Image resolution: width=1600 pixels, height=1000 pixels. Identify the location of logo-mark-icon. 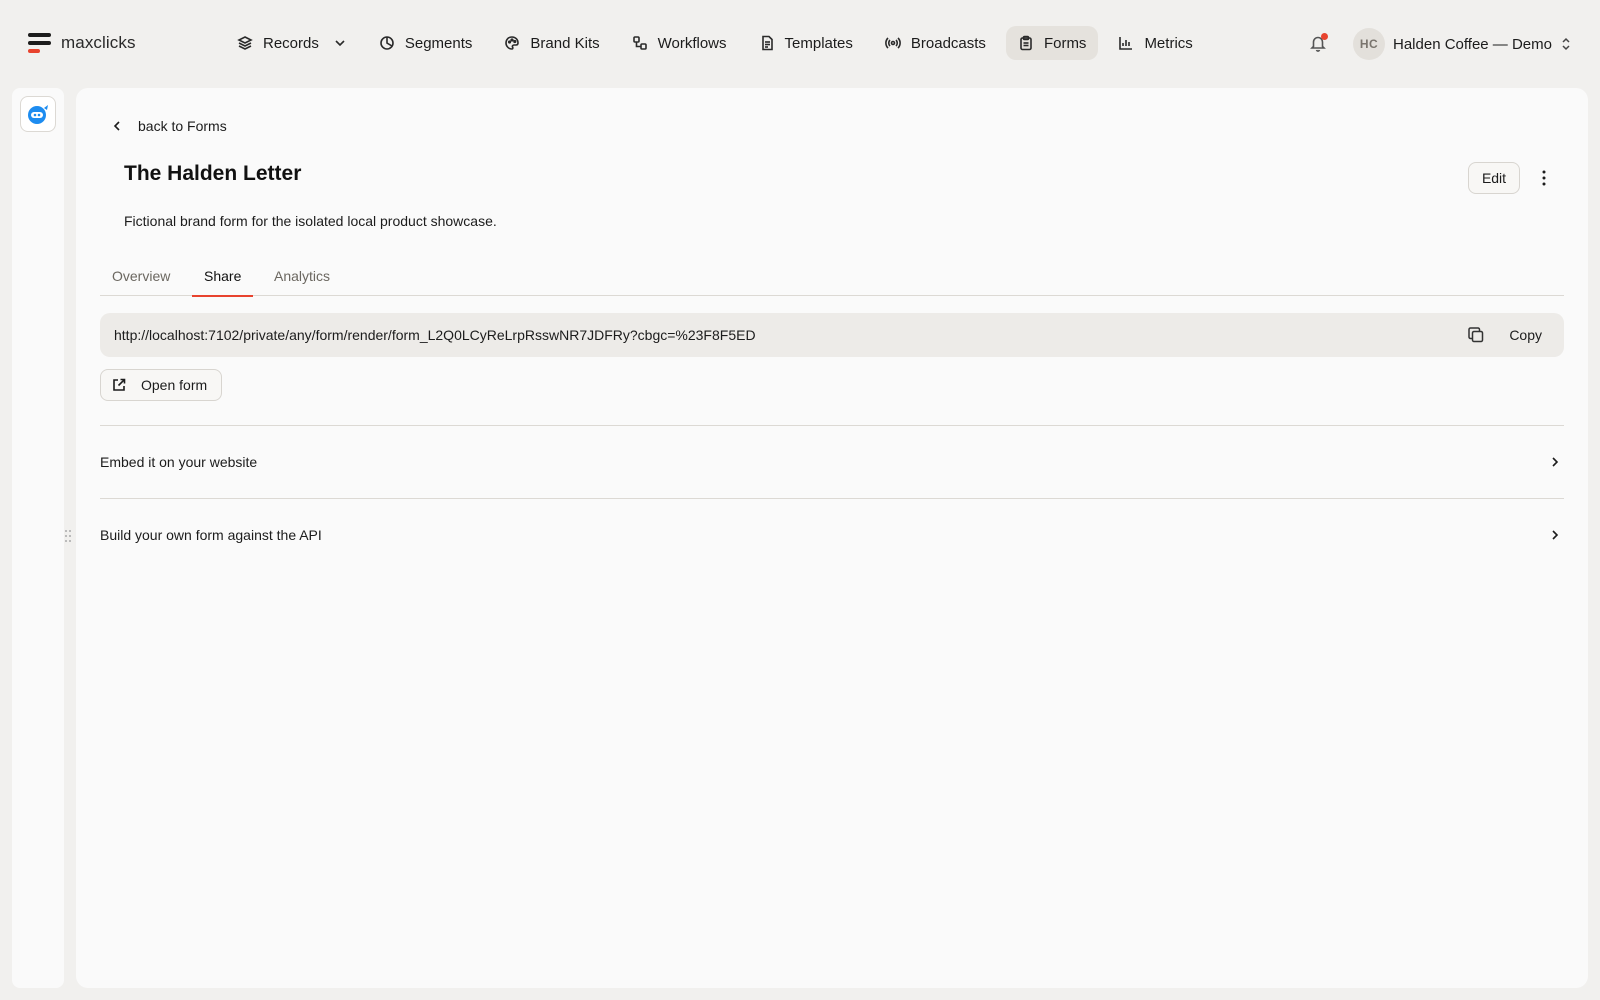
(39, 43).